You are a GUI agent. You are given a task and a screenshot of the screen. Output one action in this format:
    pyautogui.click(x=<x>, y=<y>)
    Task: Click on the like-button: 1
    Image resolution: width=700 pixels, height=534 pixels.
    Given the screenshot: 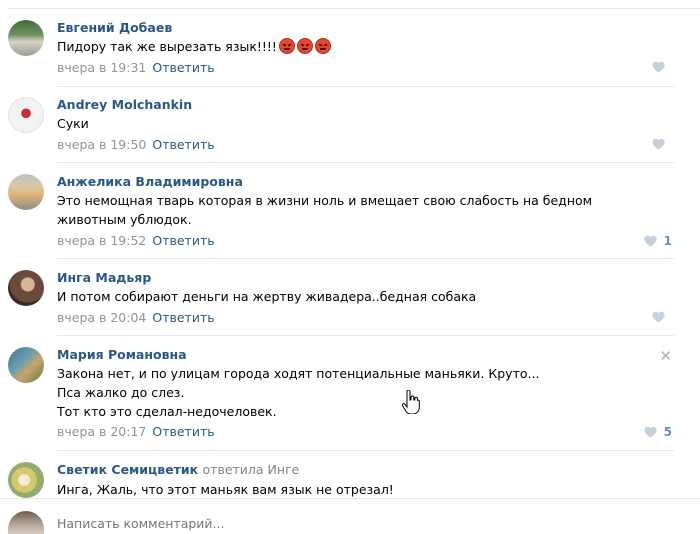 What is the action you would take?
    pyautogui.click(x=658, y=241)
    